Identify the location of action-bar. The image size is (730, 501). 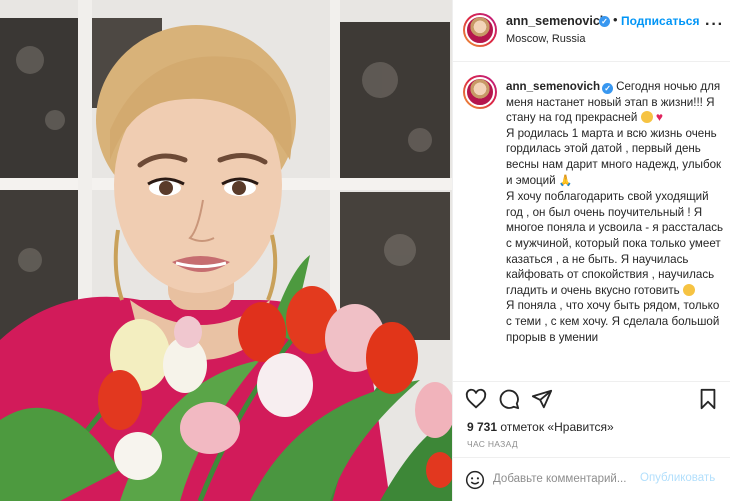
(591, 400).